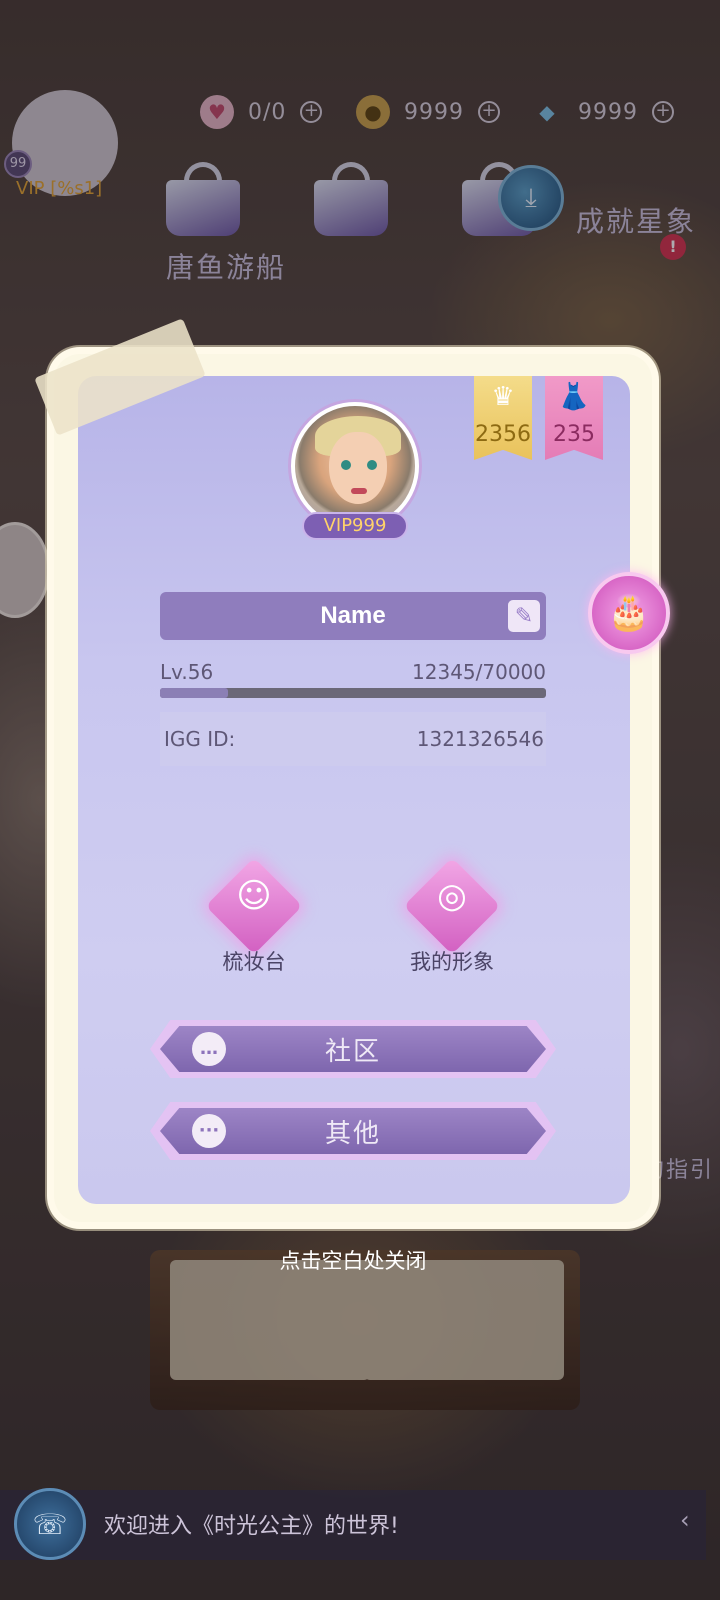  Describe the element at coordinates (685, 1520) in the screenshot. I see `chevron-left-icon: ‹` at that location.